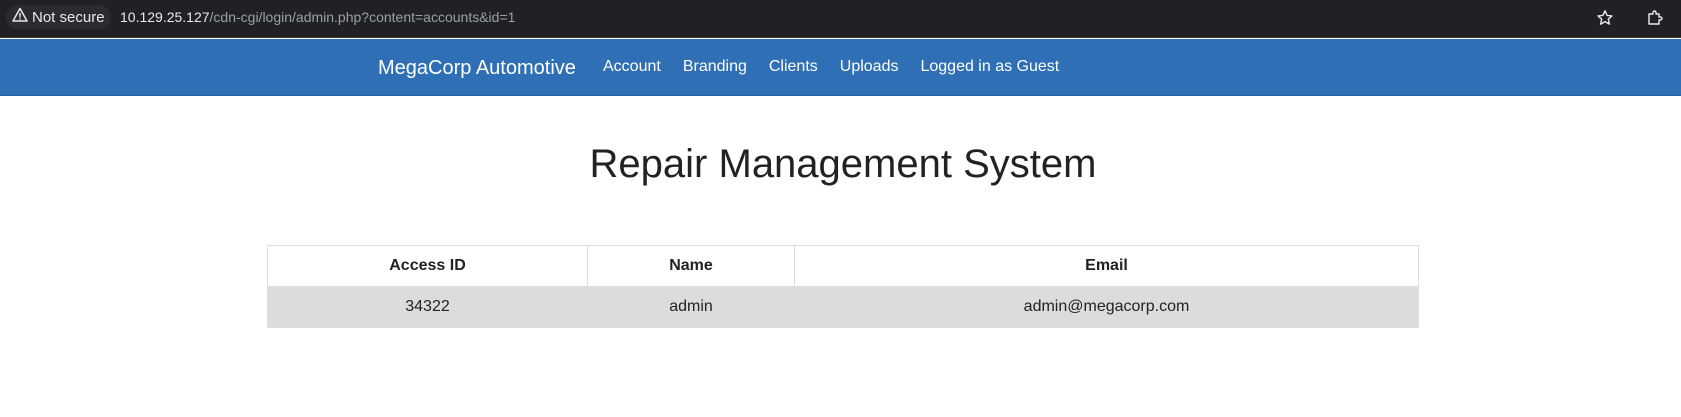 This screenshot has width=1681, height=417. Describe the element at coordinates (632, 67) in the screenshot. I see `nav-account: Account` at that location.